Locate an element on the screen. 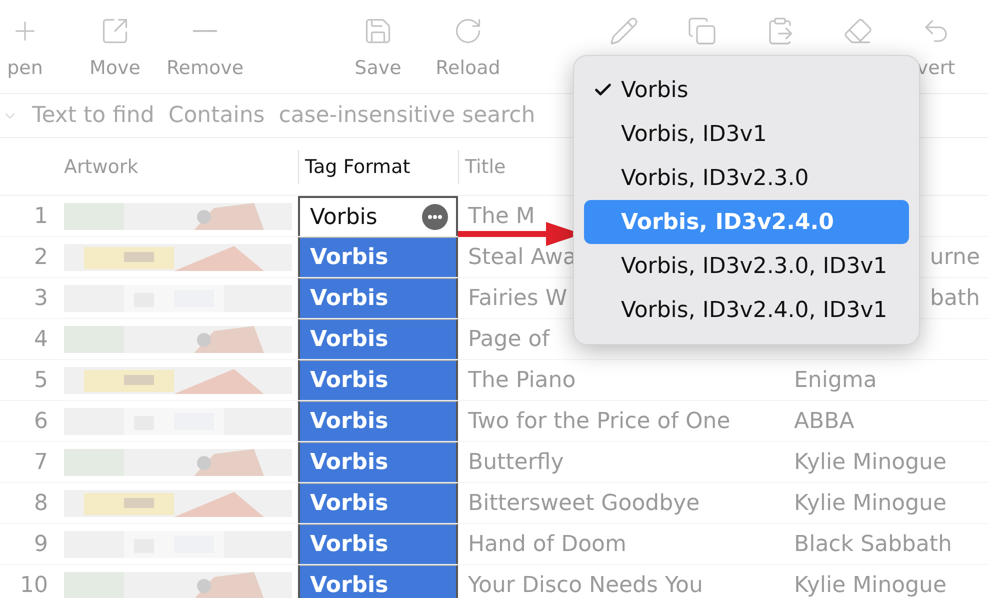  search-field: Text to find is located at coordinates (93, 115).